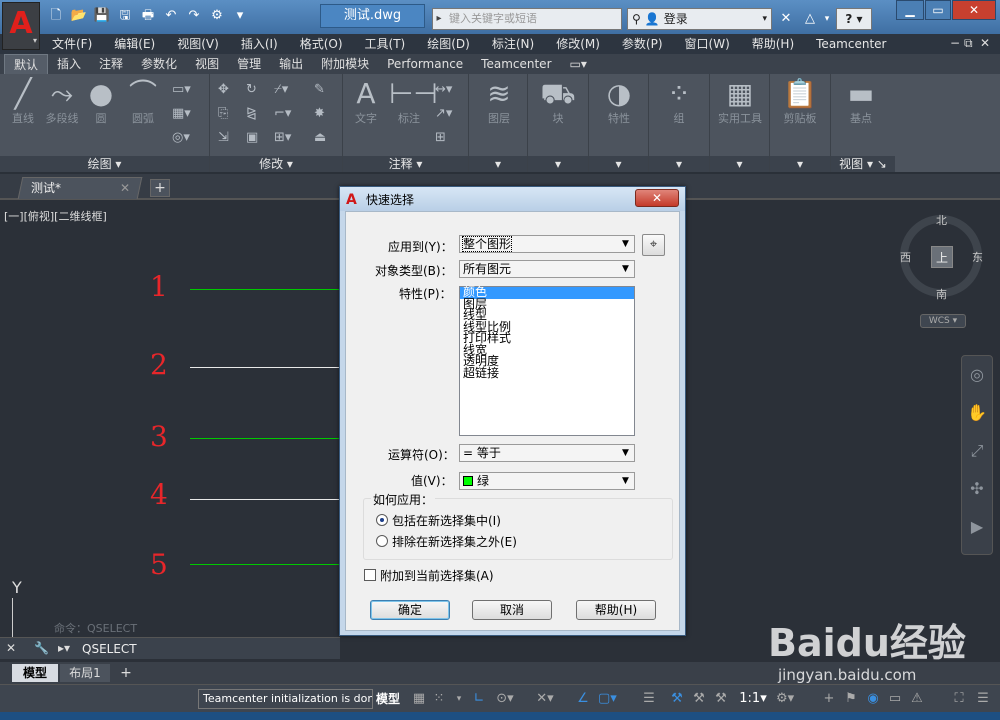 Image resolution: width=1000 pixels, height=720 pixels. I want to click on select-objects-button: ⌖, so click(653, 245).